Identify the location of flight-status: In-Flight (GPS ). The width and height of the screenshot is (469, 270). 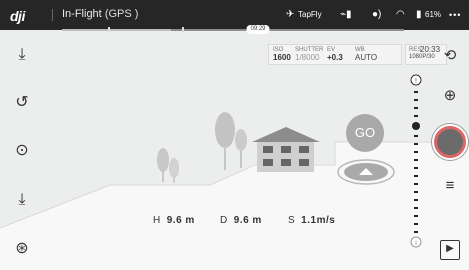
(100, 14).